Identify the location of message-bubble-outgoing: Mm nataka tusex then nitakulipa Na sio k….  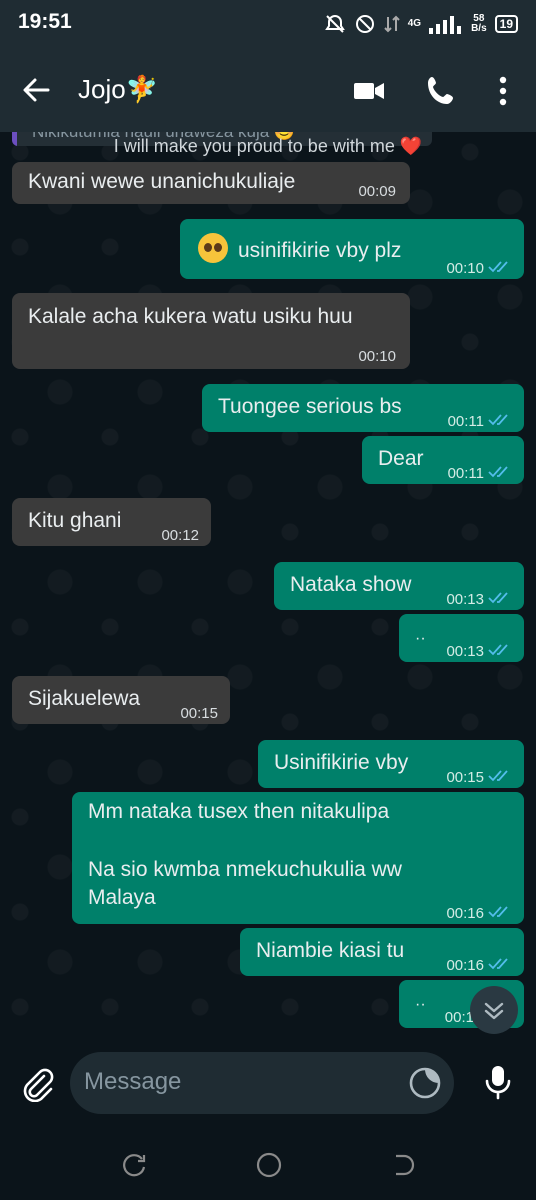
(298, 858).